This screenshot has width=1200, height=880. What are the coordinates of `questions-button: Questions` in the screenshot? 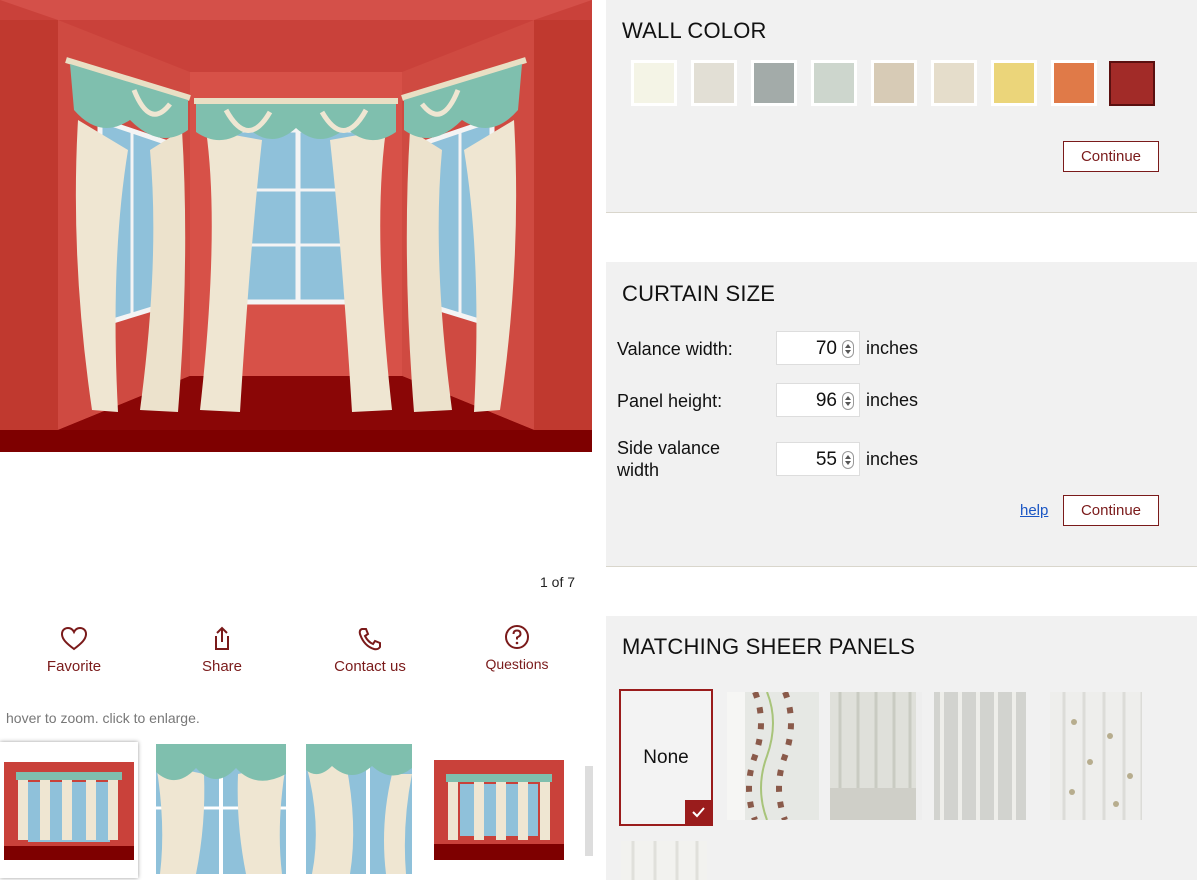 It's located at (517, 648).